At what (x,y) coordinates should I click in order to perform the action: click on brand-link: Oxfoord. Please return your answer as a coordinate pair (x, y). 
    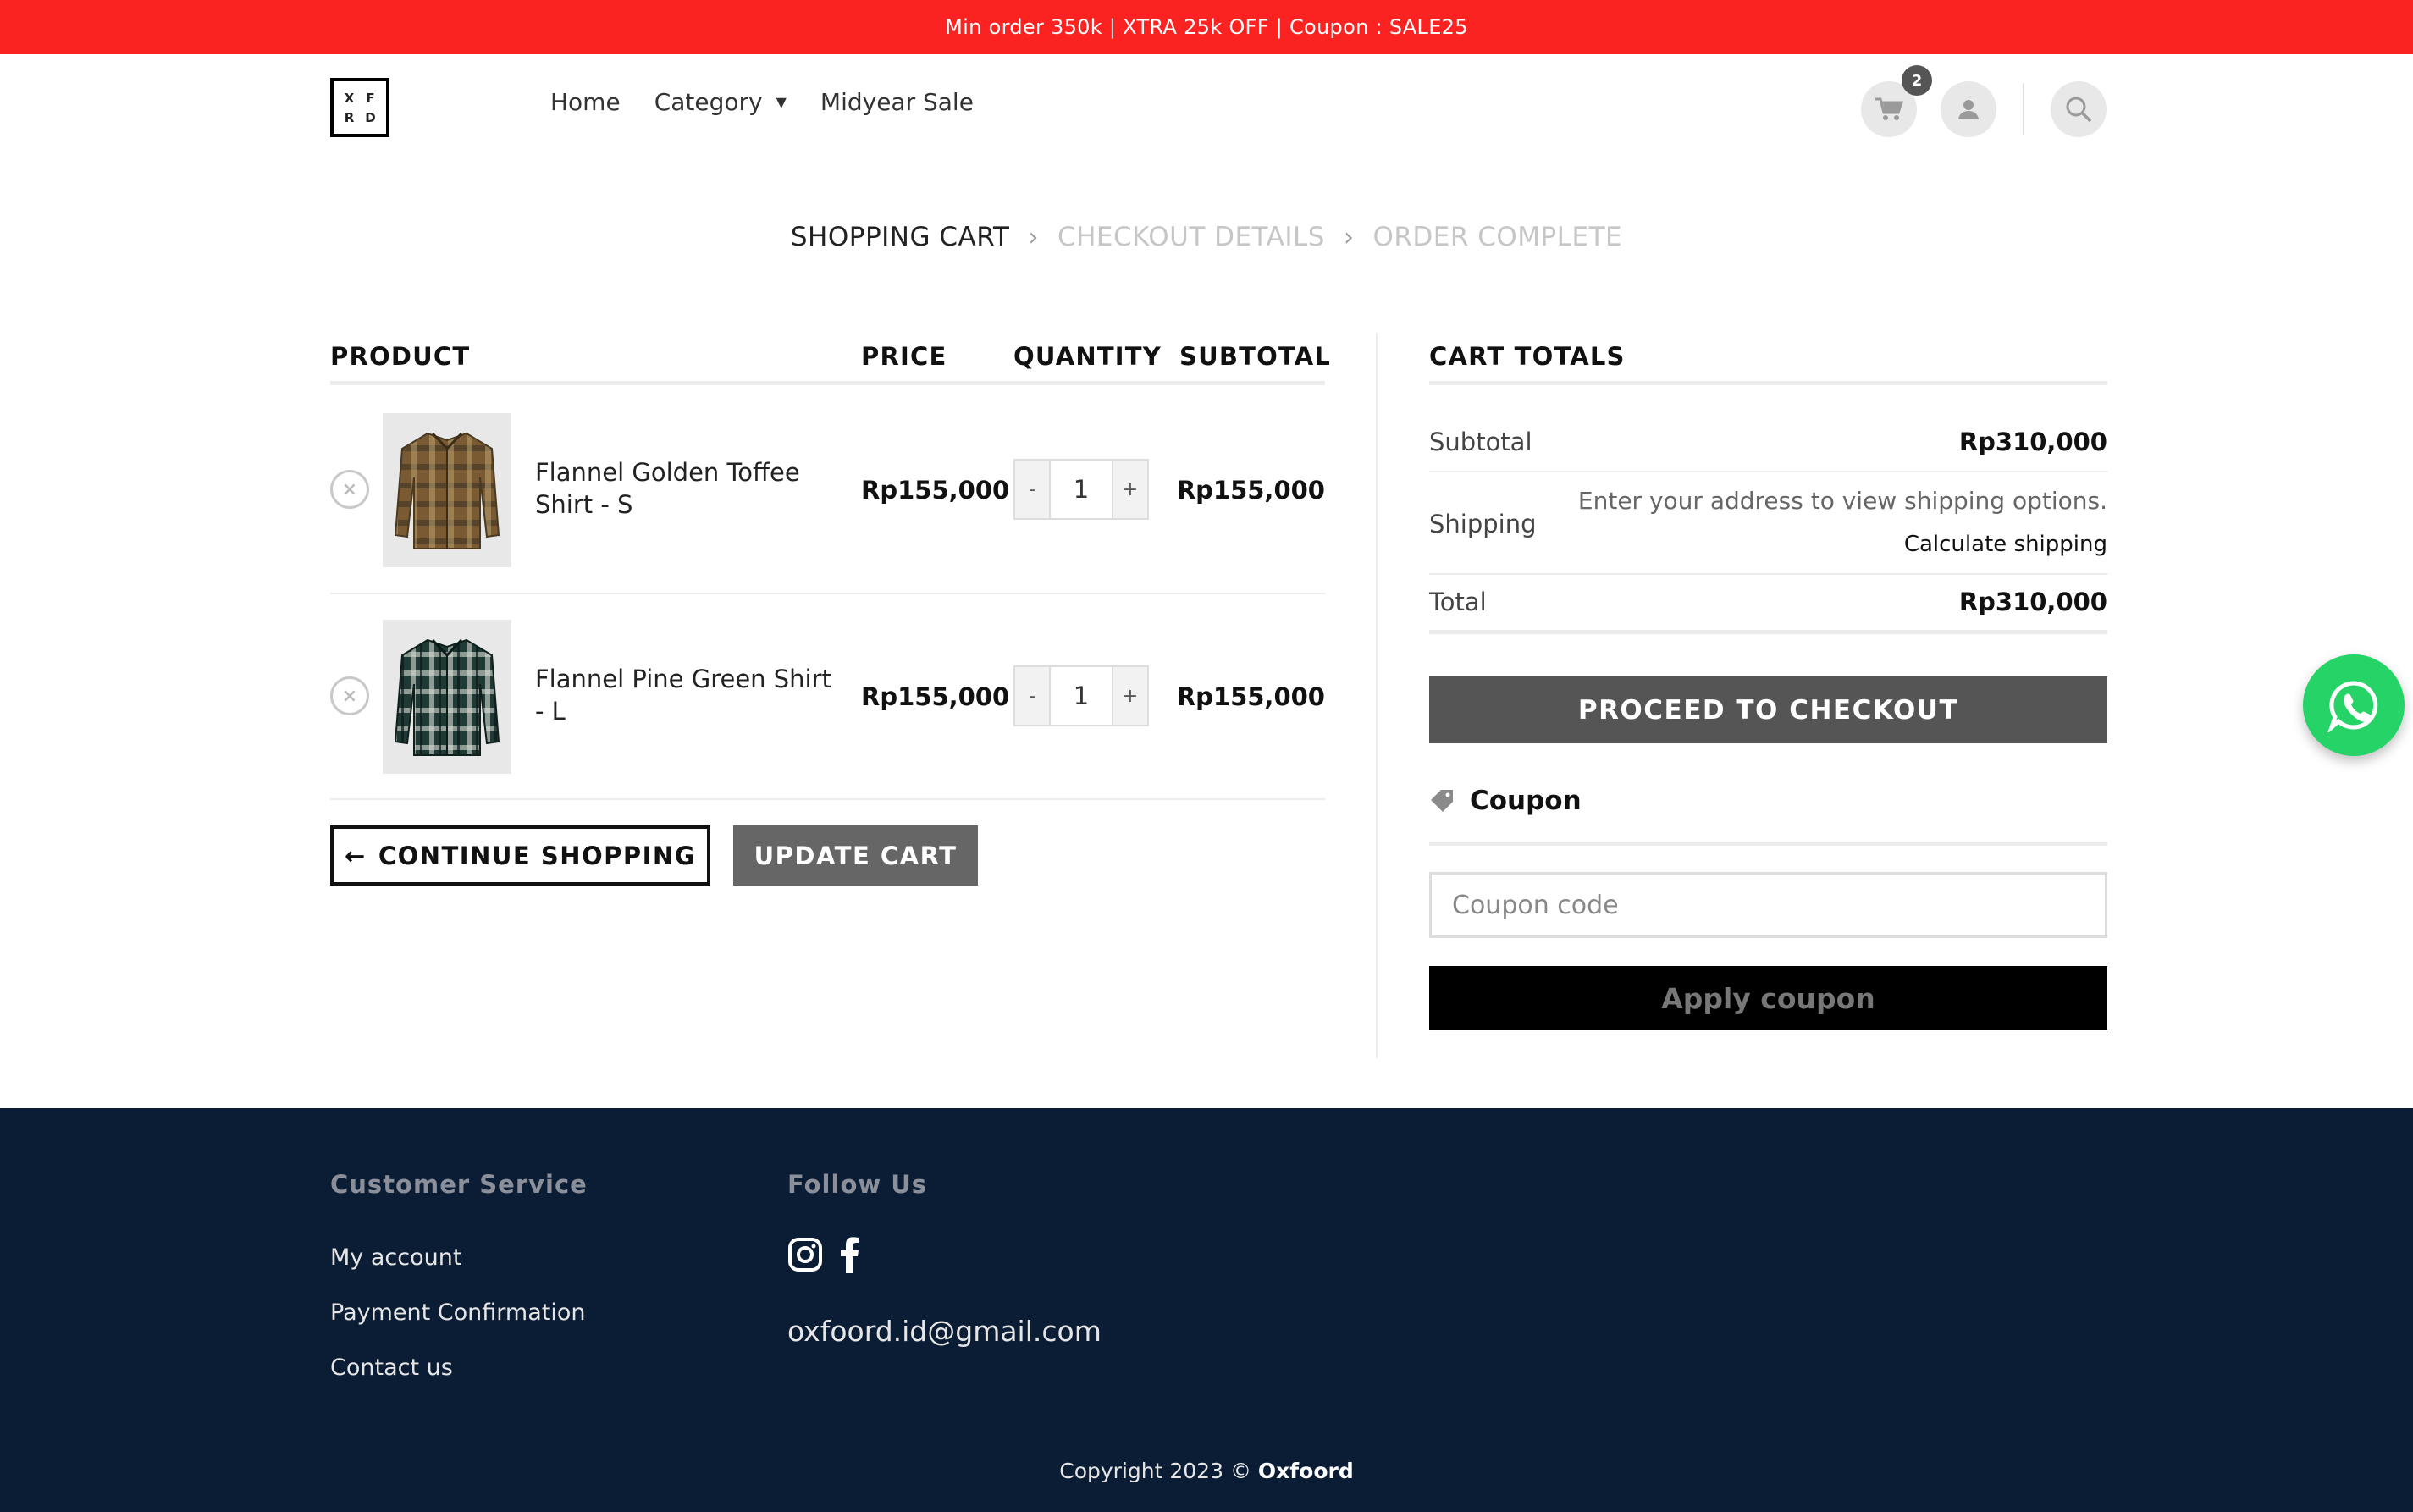
    Looking at the image, I should click on (1306, 1471).